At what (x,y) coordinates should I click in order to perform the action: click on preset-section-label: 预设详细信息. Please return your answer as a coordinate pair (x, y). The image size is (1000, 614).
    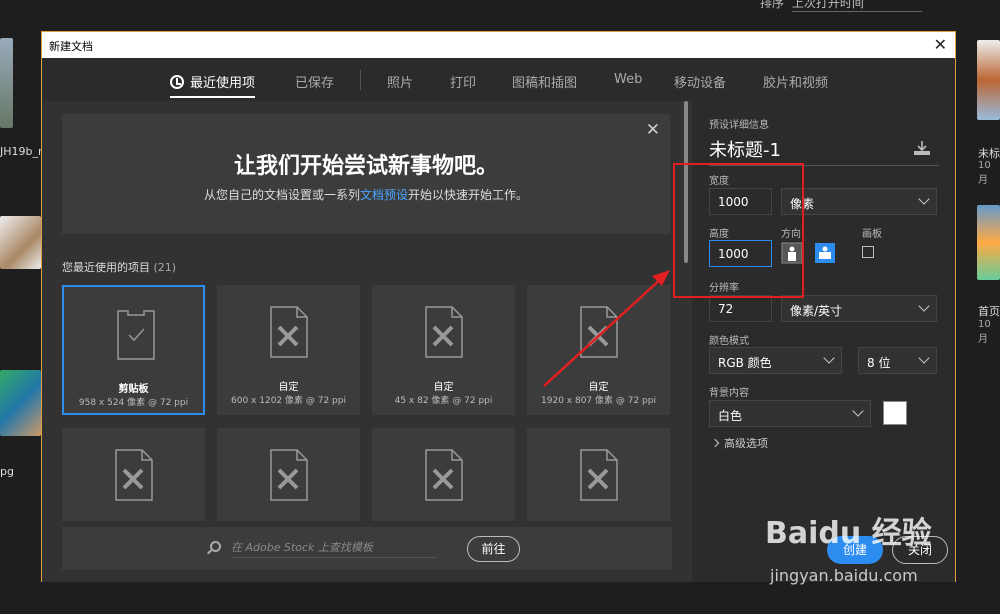
    Looking at the image, I should click on (739, 125).